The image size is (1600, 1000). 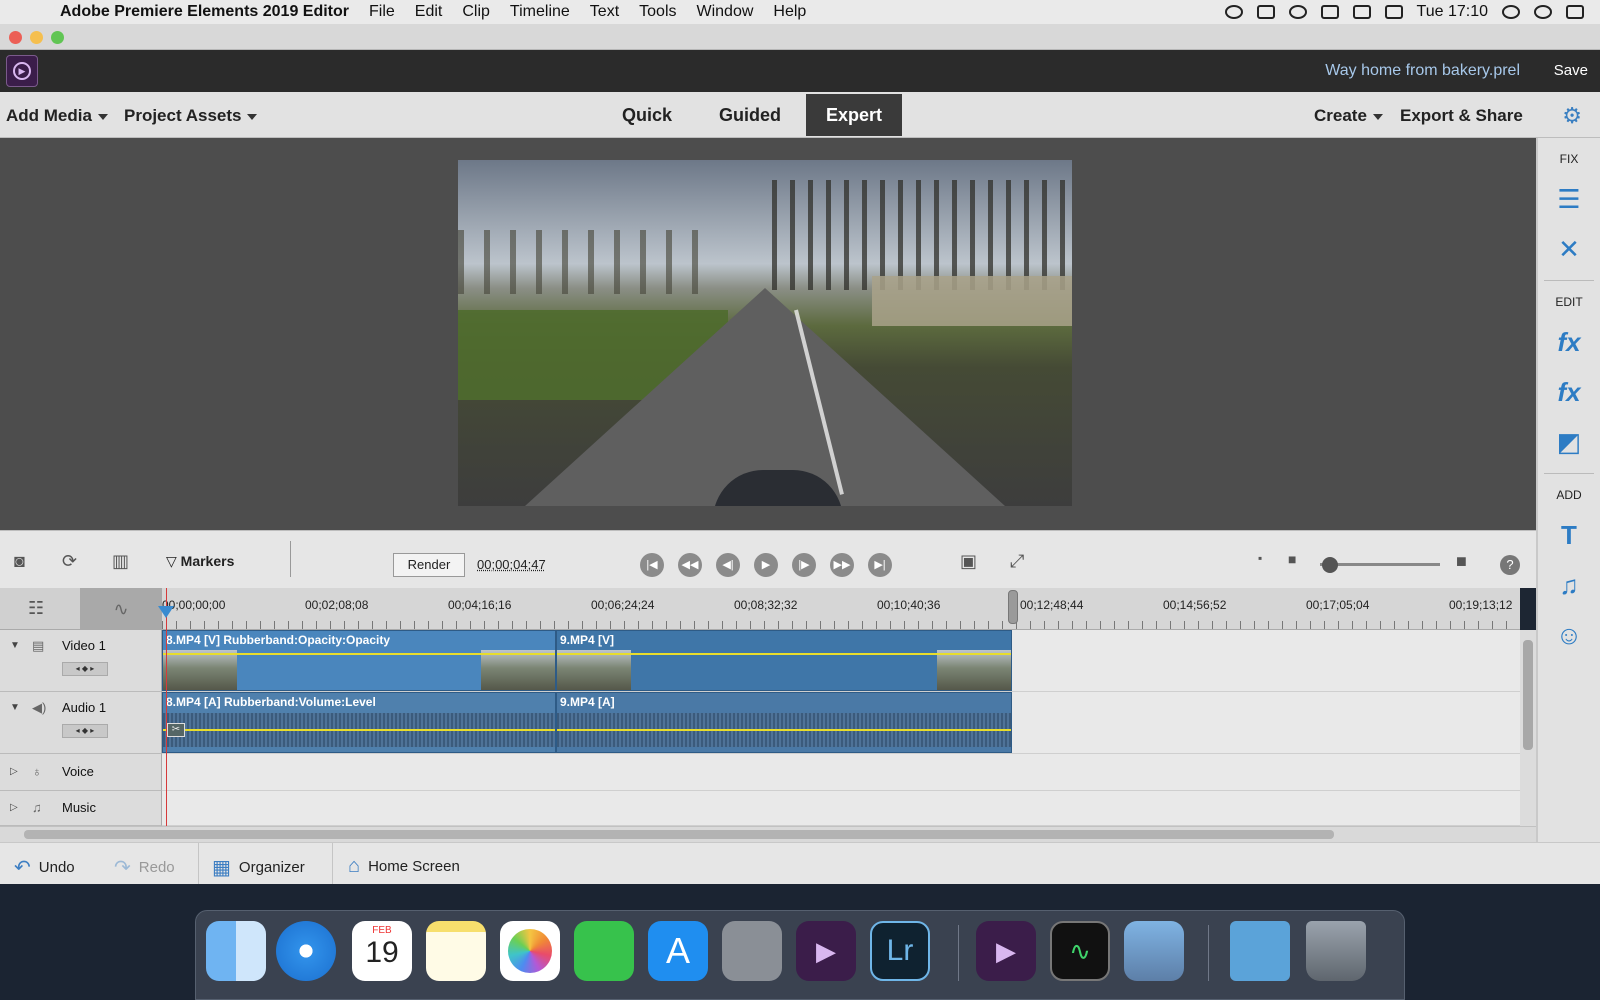 What do you see at coordinates (511, 564) in the screenshot?
I see `current-timecode: 00;00;04;47` at bounding box center [511, 564].